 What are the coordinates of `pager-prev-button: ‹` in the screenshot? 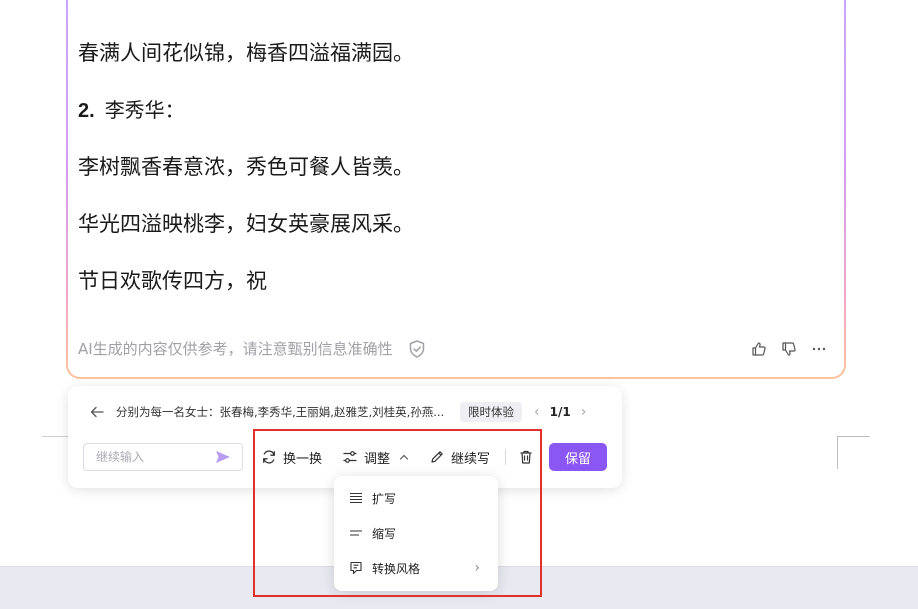 It's located at (537, 412).